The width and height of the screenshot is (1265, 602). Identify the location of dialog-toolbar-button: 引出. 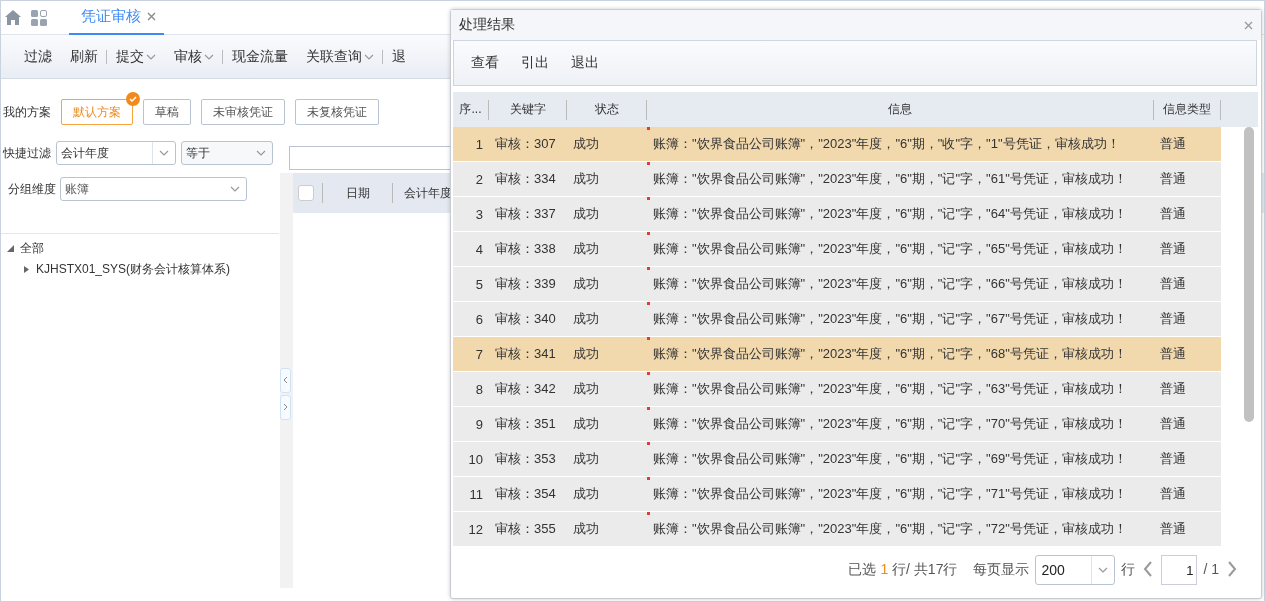
(535, 63).